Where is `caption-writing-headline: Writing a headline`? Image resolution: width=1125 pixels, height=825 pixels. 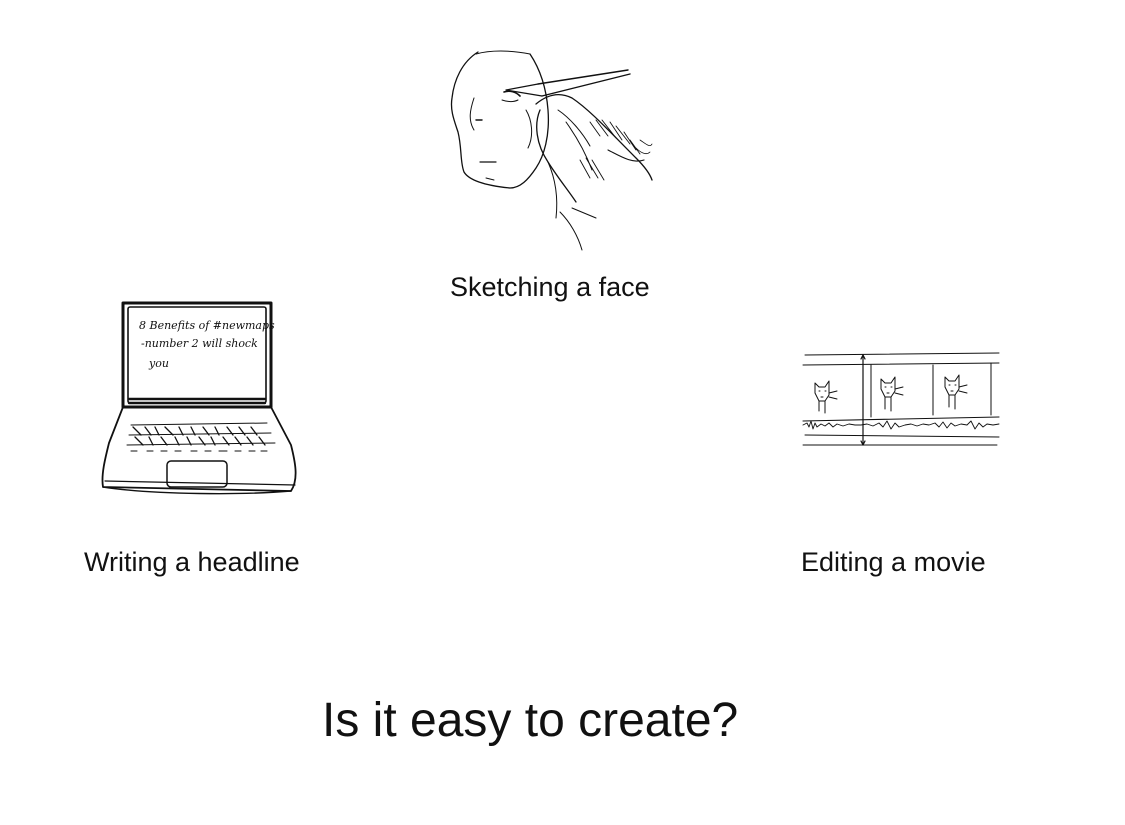 caption-writing-headline: Writing a headline is located at coordinates (192, 562).